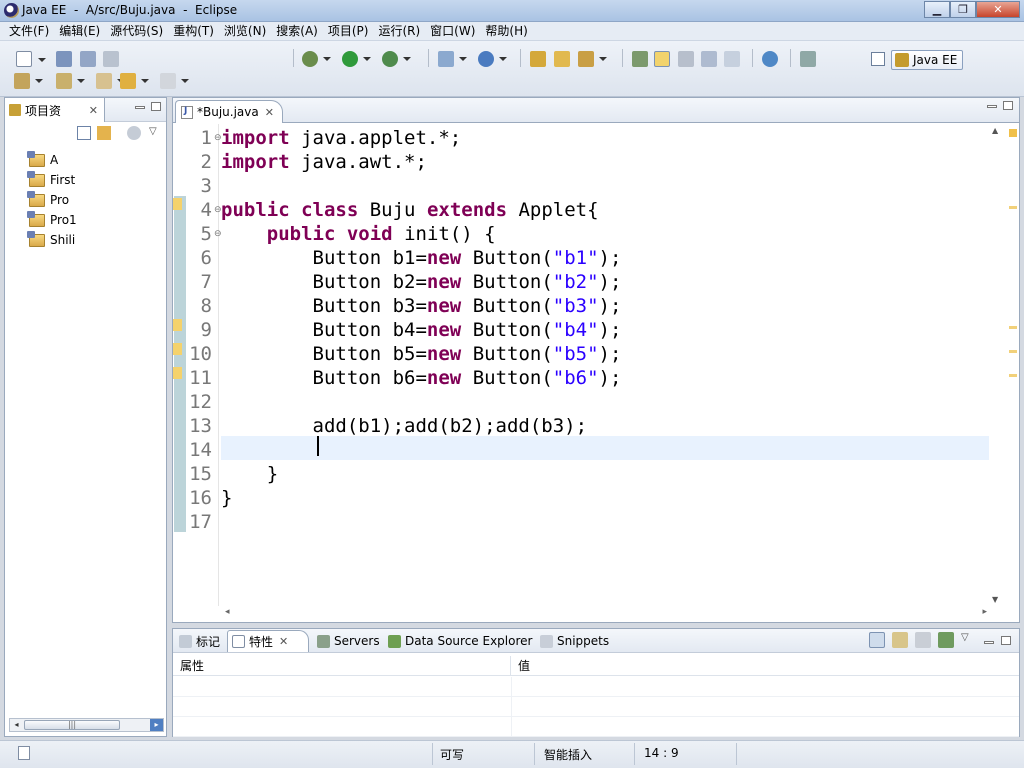  Describe the element at coordinates (927, 60) in the screenshot. I see `perspective-java-ee: Java EE` at that location.